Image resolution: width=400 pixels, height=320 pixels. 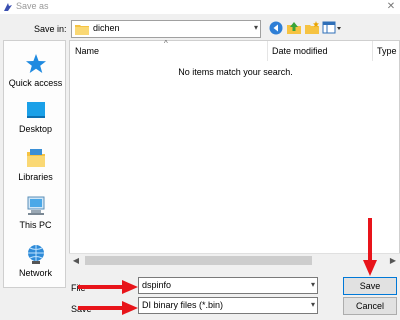 I want to click on column-header-type: Type, so click(x=386, y=51).